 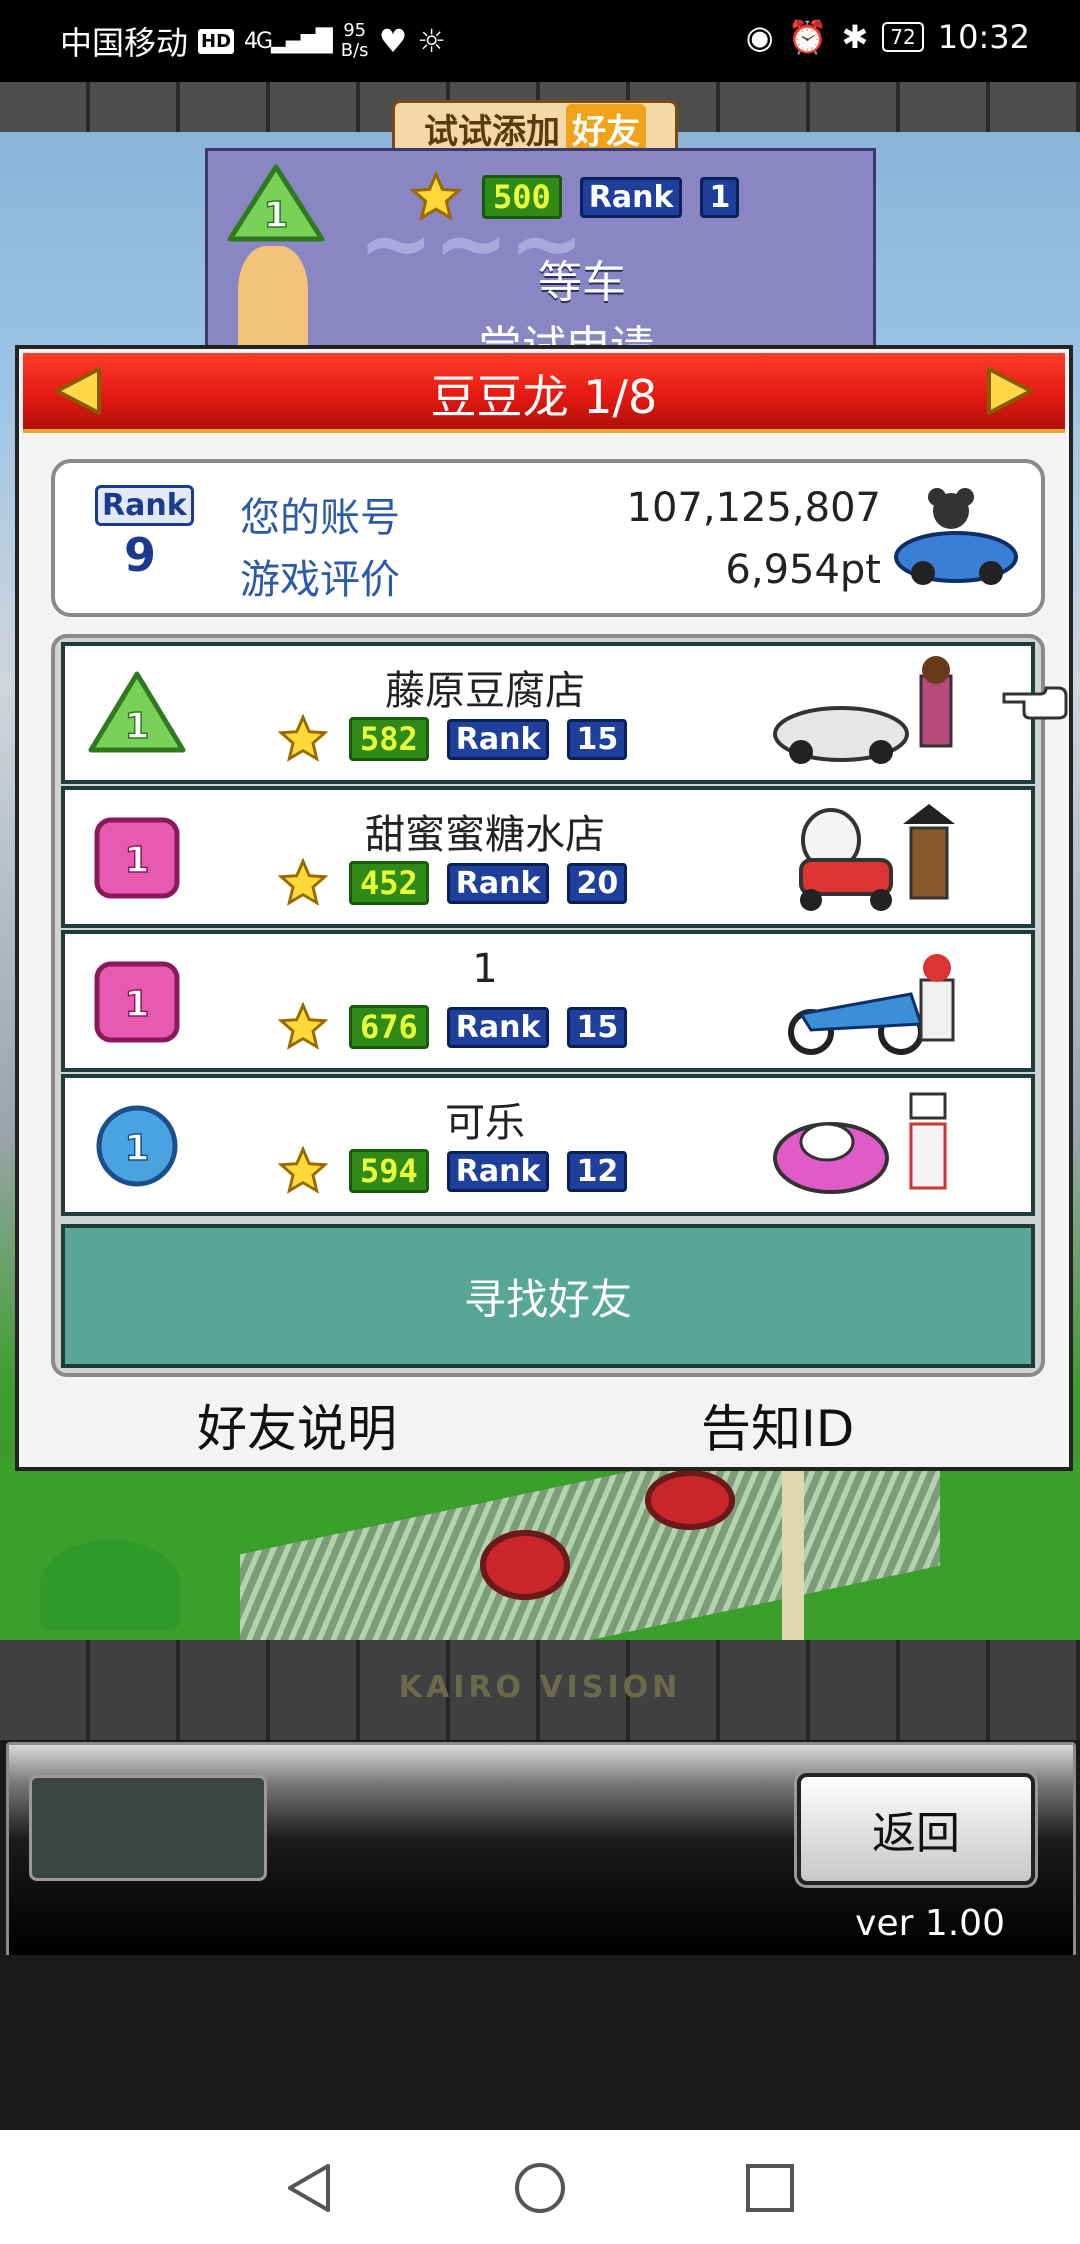 What do you see at coordinates (548, 1145) in the screenshot?
I see `friend-row: 1 可乐 594 Rank 12` at bounding box center [548, 1145].